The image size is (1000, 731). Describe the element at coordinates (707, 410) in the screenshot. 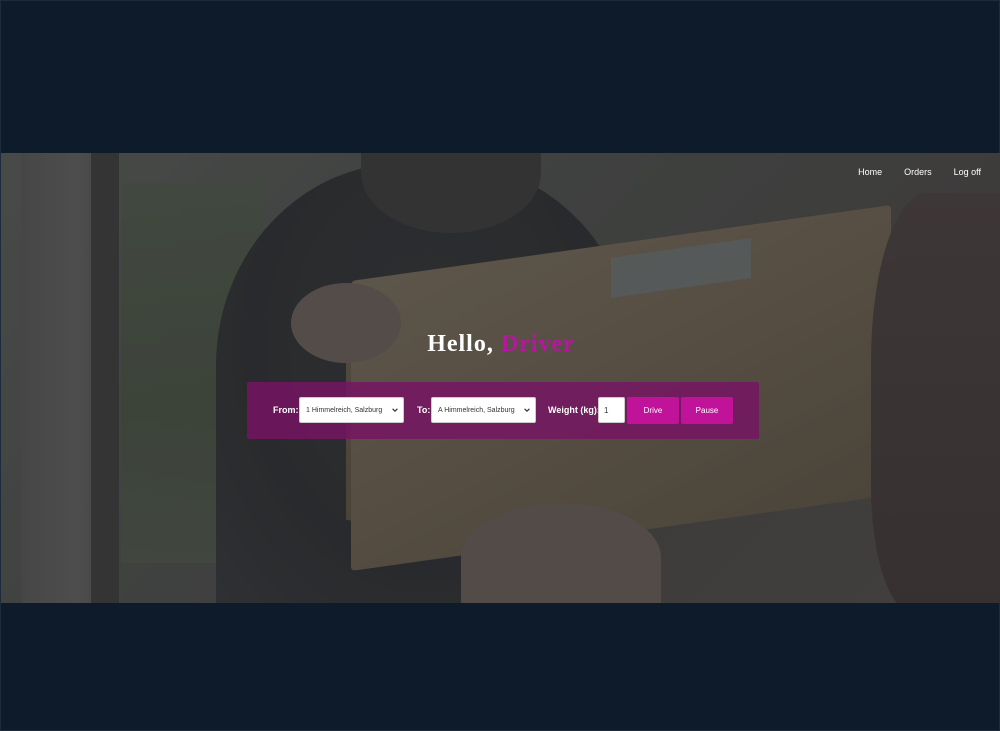

I see `pause-button: Pause` at that location.